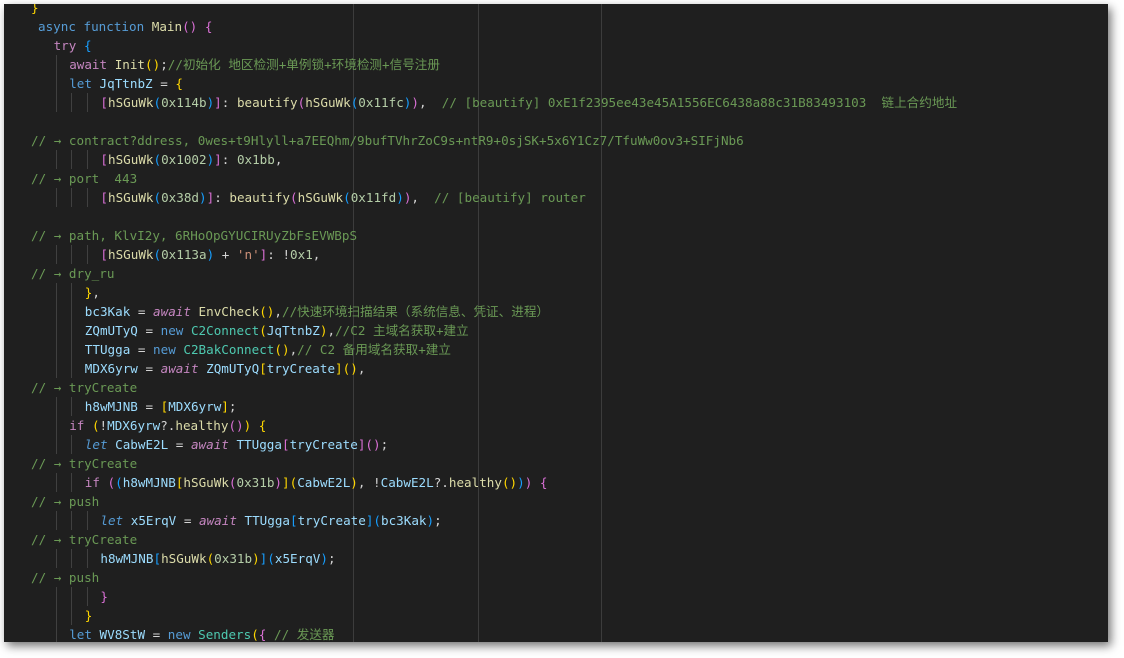 The height and width of the screenshot is (658, 1124). What do you see at coordinates (293, 330) in the screenshot?
I see `code-token: JqTtnbZ` at bounding box center [293, 330].